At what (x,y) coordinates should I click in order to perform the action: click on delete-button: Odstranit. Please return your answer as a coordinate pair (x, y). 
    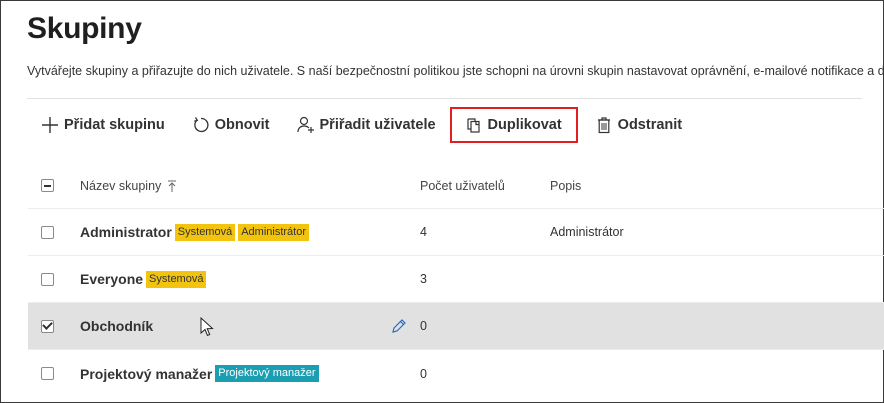
    Looking at the image, I should click on (638, 125).